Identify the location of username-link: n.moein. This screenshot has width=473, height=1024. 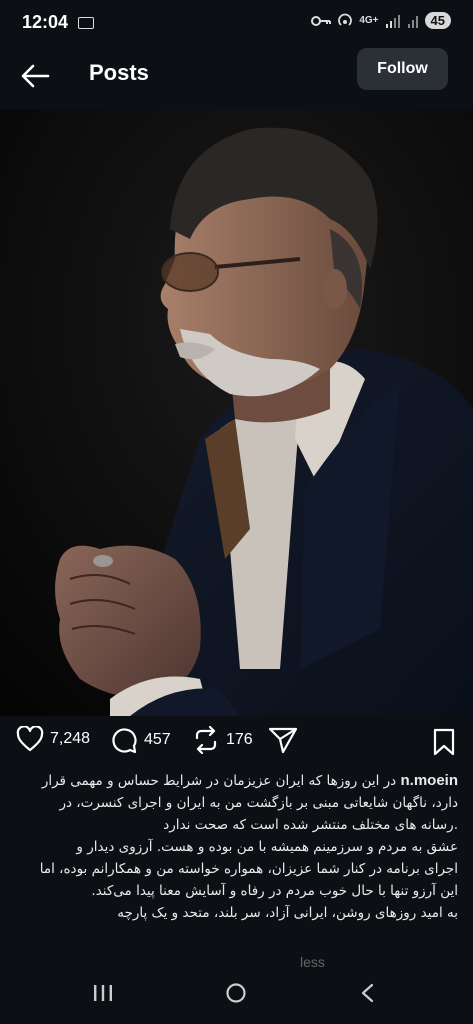
(429, 780).